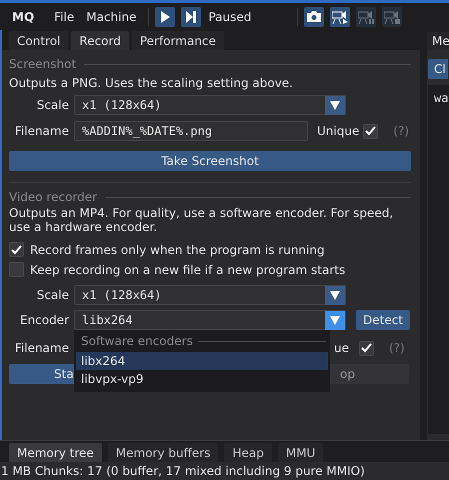 This screenshot has height=480, width=449. What do you see at coordinates (42, 64) in the screenshot?
I see `section-heading: Screenshot` at bounding box center [42, 64].